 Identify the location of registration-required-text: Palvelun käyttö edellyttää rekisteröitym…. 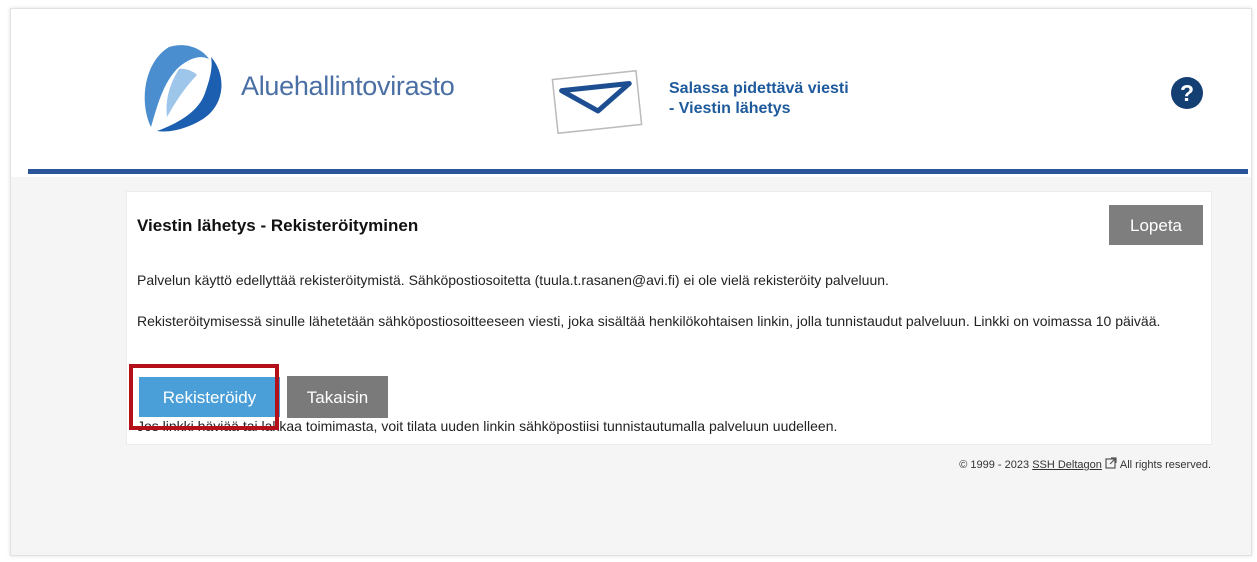
(513, 280).